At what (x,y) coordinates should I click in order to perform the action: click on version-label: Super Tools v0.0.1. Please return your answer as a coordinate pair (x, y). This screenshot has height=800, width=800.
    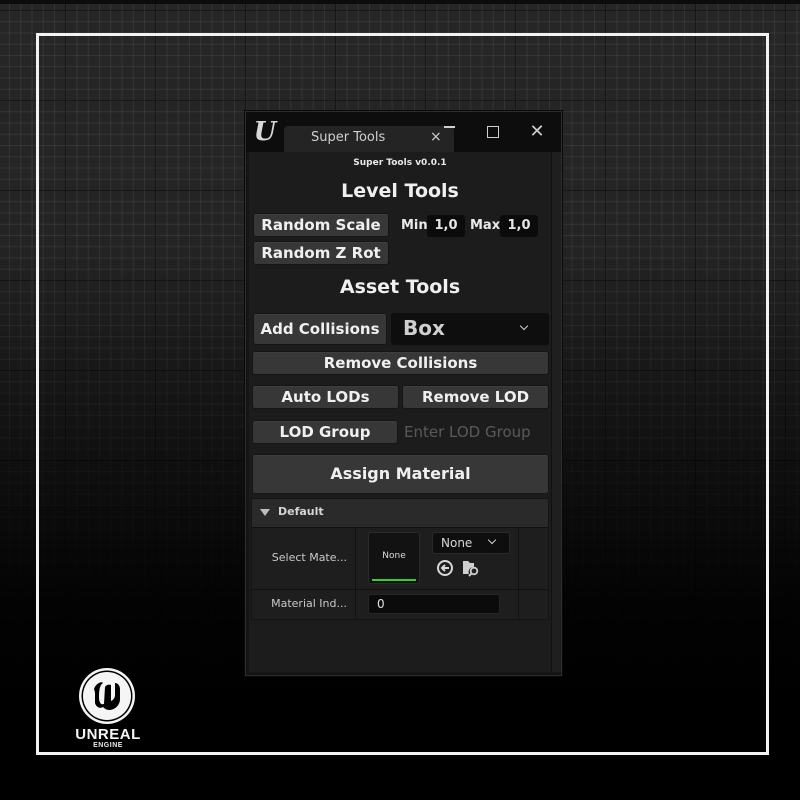
    Looking at the image, I should click on (400, 163).